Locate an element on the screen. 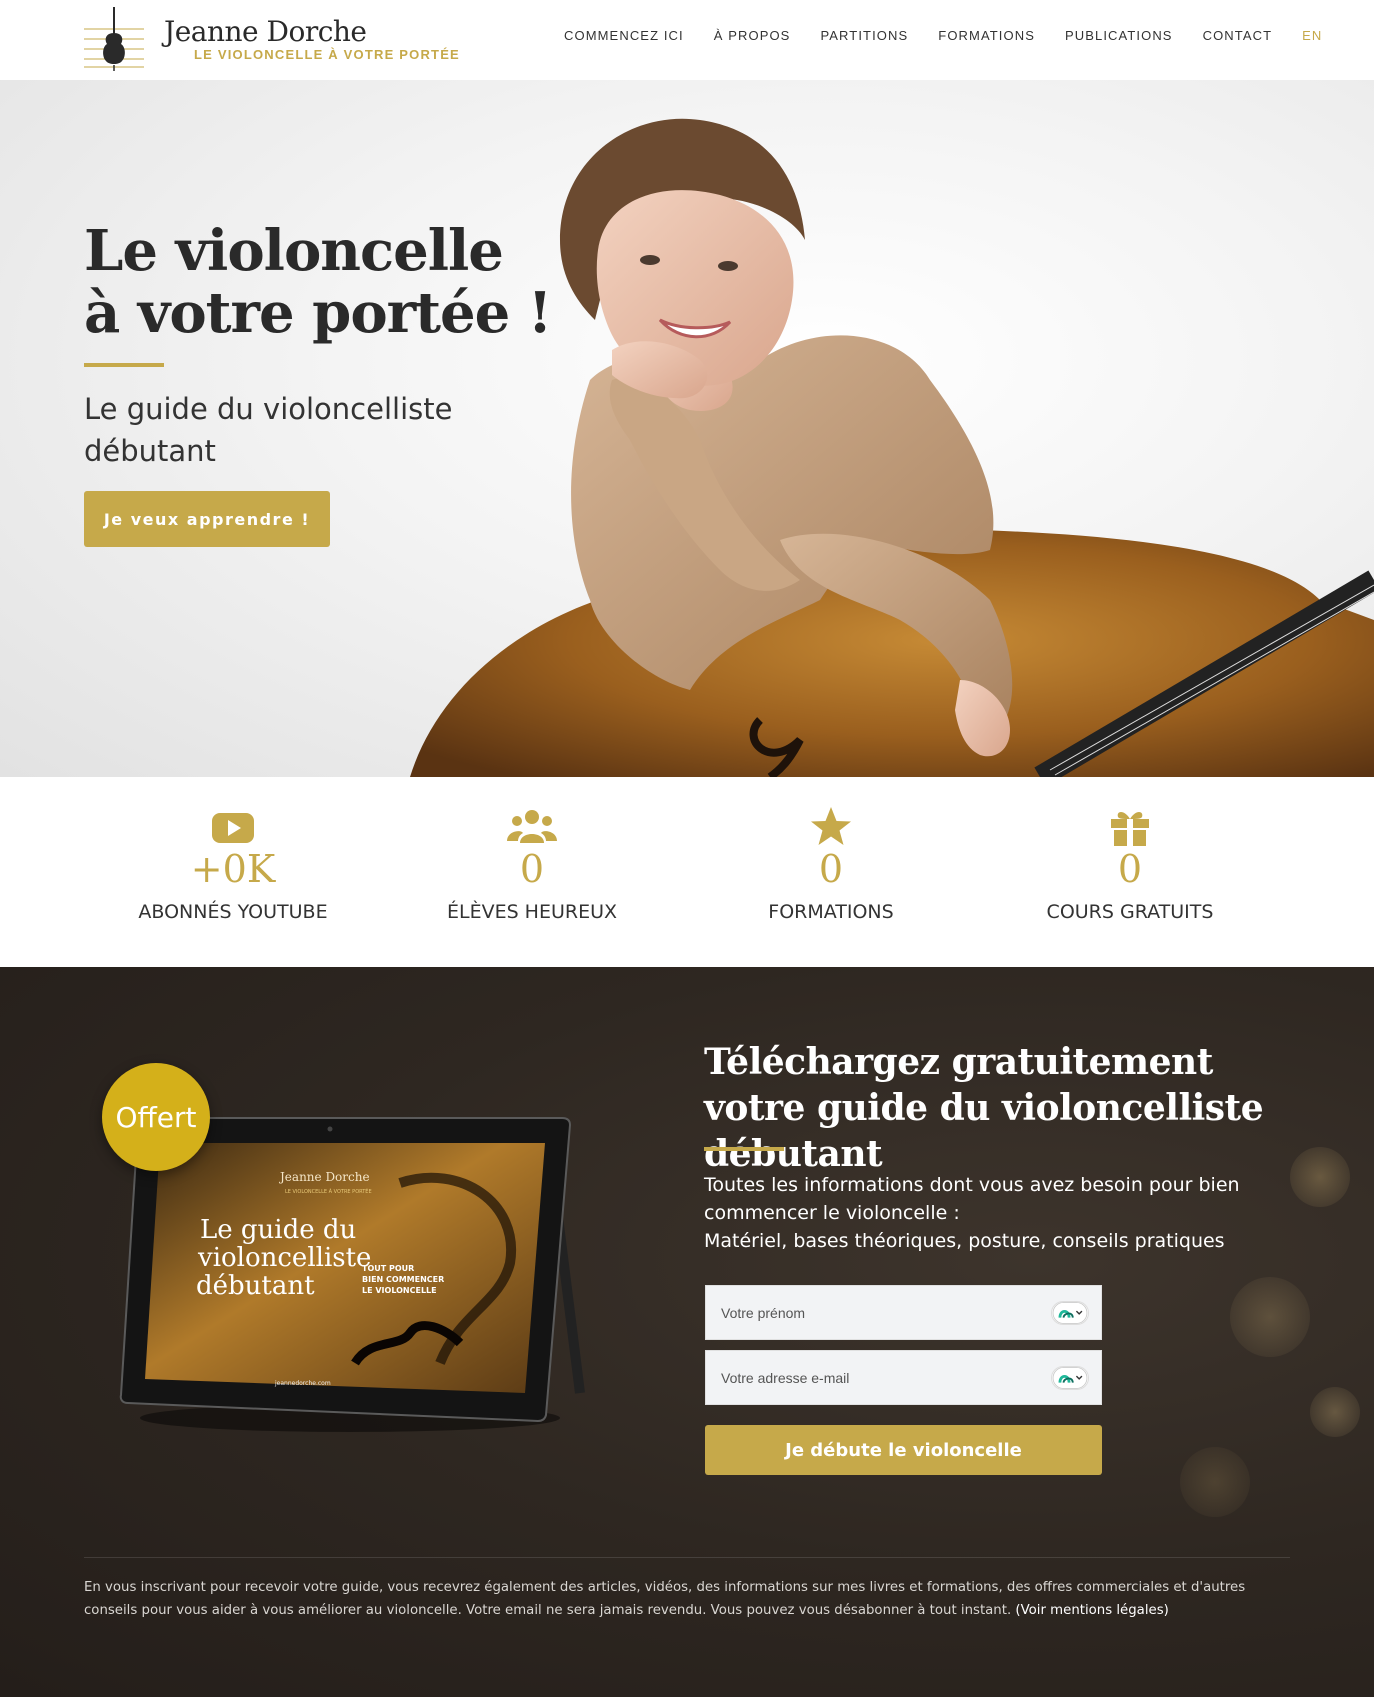 This screenshot has width=1374, height=1697. stat-youtube: +0K ABONNÉS YOUTUBE is located at coordinates (233, 865).